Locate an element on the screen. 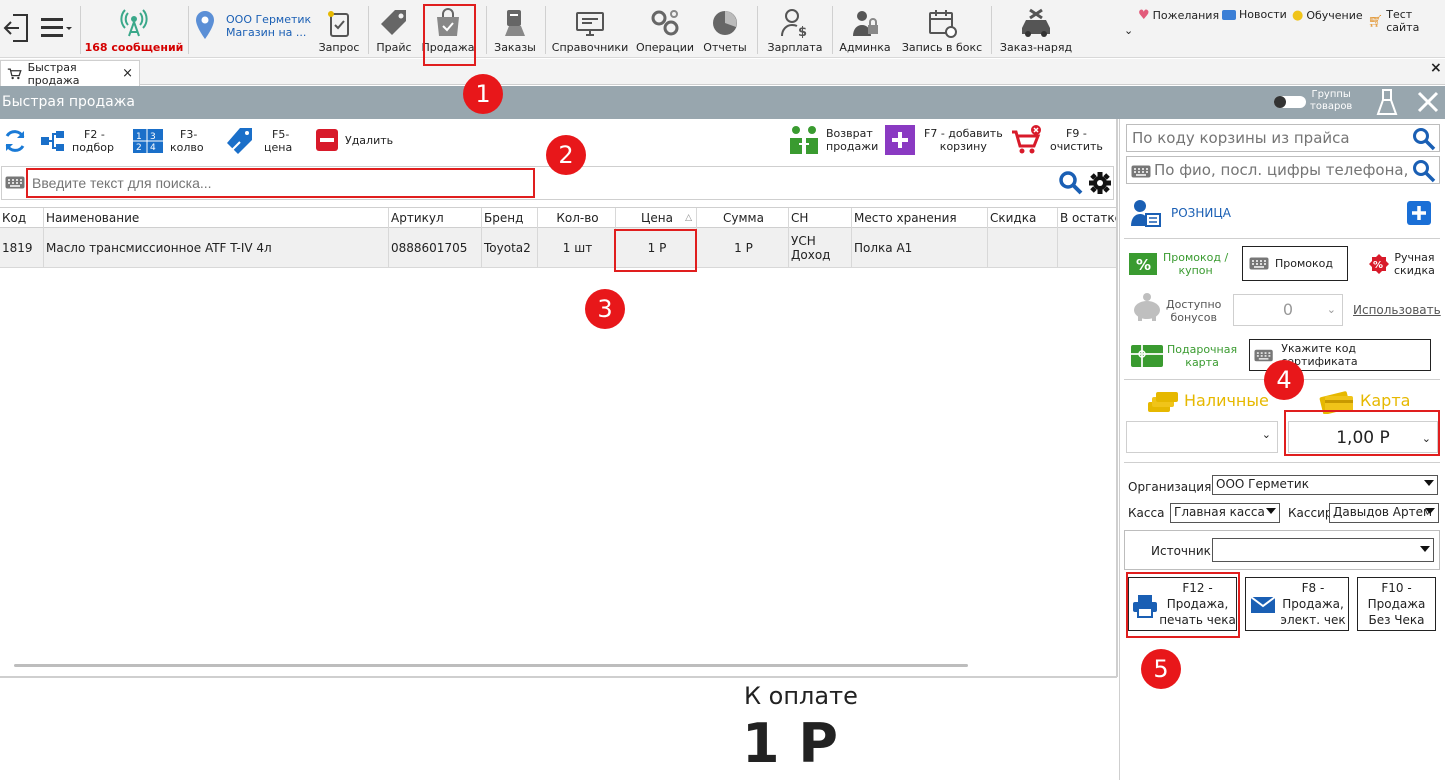 This screenshot has height=780, width=1445. horizontal-scrollbar is located at coordinates (491, 665).